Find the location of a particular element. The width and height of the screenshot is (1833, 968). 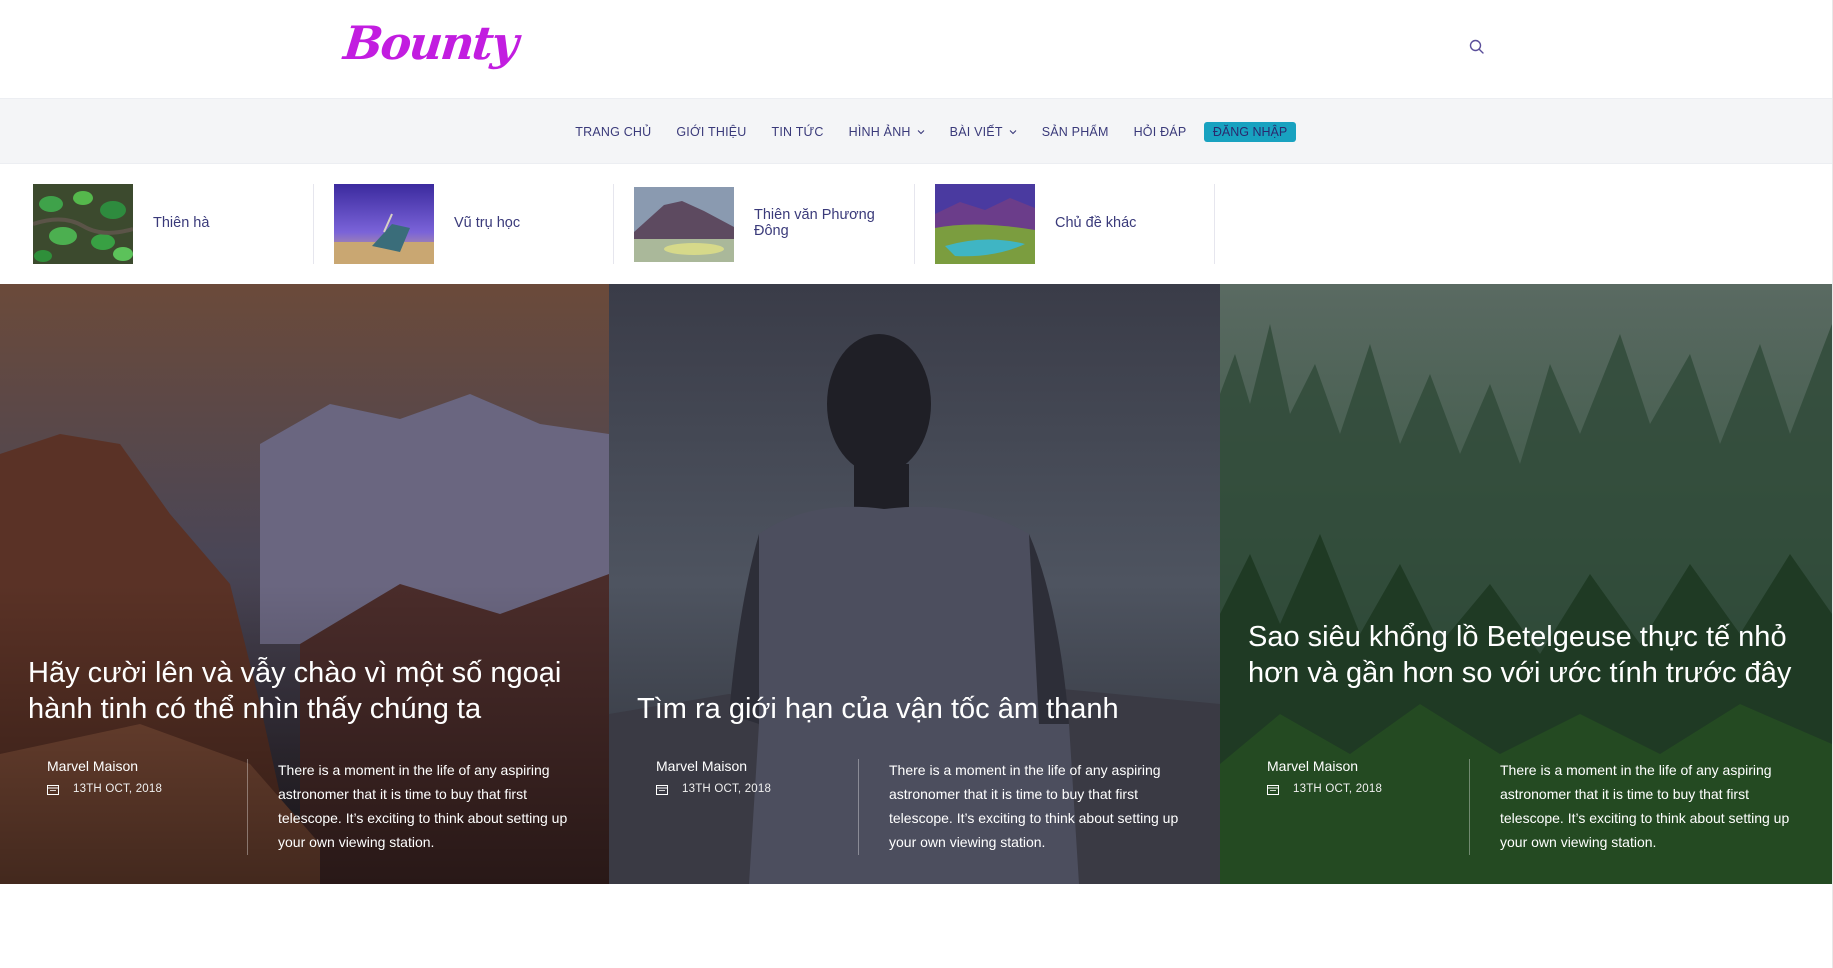

category-item-cosmology: Vũ trụ học is located at coordinates (464, 224).